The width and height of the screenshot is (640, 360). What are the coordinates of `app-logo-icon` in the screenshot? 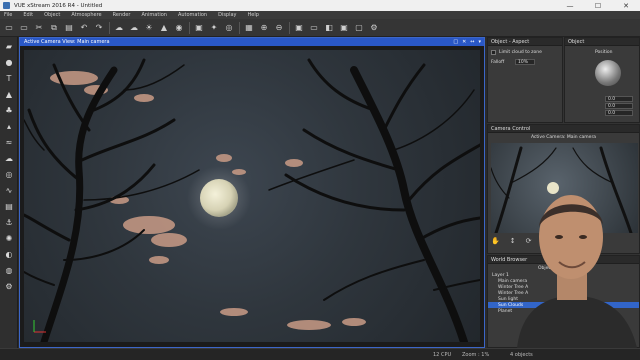 It's located at (6, 5).